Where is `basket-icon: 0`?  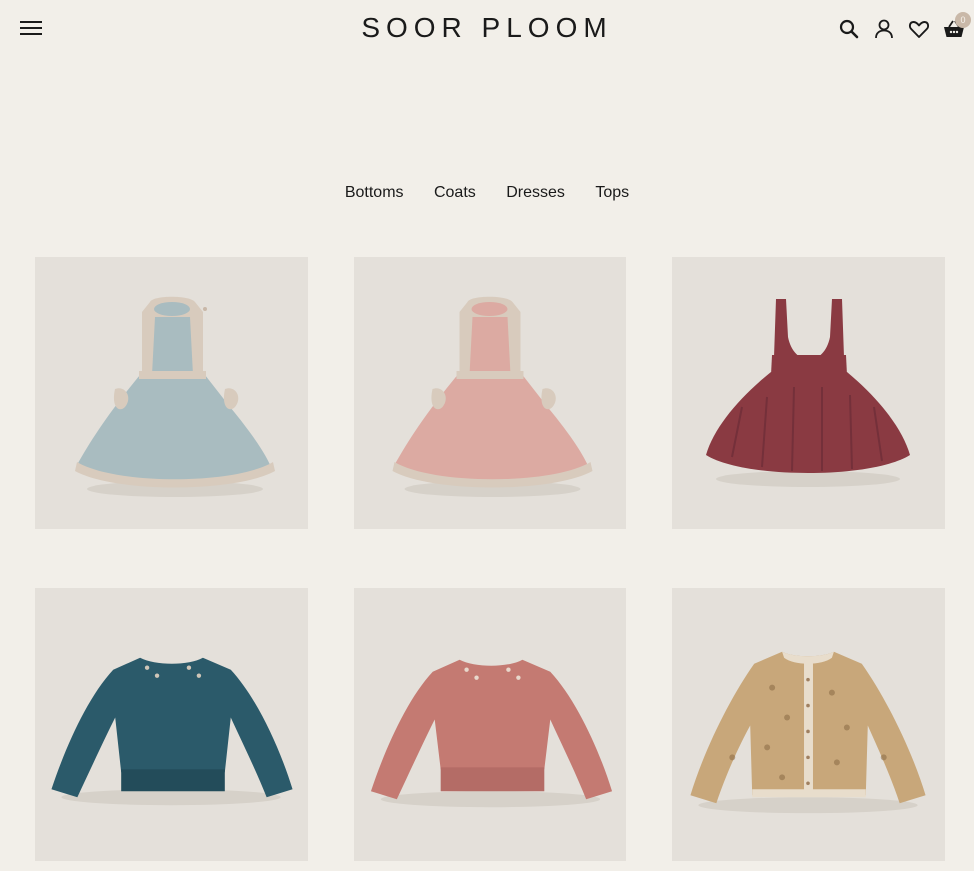 basket-icon: 0 is located at coordinates (957, 26).